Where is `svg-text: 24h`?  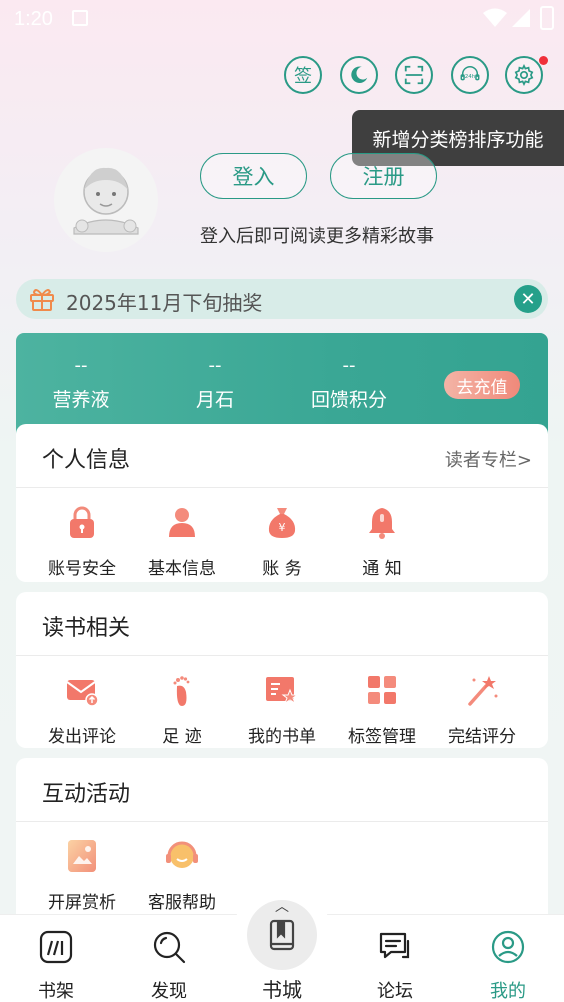 svg-text: 24h is located at coordinates (470, 77).